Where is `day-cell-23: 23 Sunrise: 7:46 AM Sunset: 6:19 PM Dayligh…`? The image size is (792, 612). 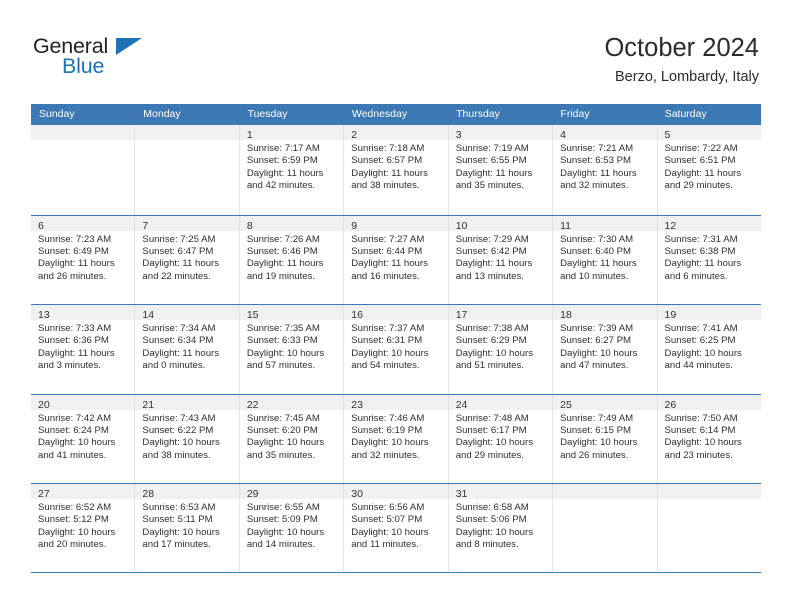 day-cell-23: 23 Sunrise: 7:46 AM Sunset: 6:19 PM Dayligh… is located at coordinates (395, 438).